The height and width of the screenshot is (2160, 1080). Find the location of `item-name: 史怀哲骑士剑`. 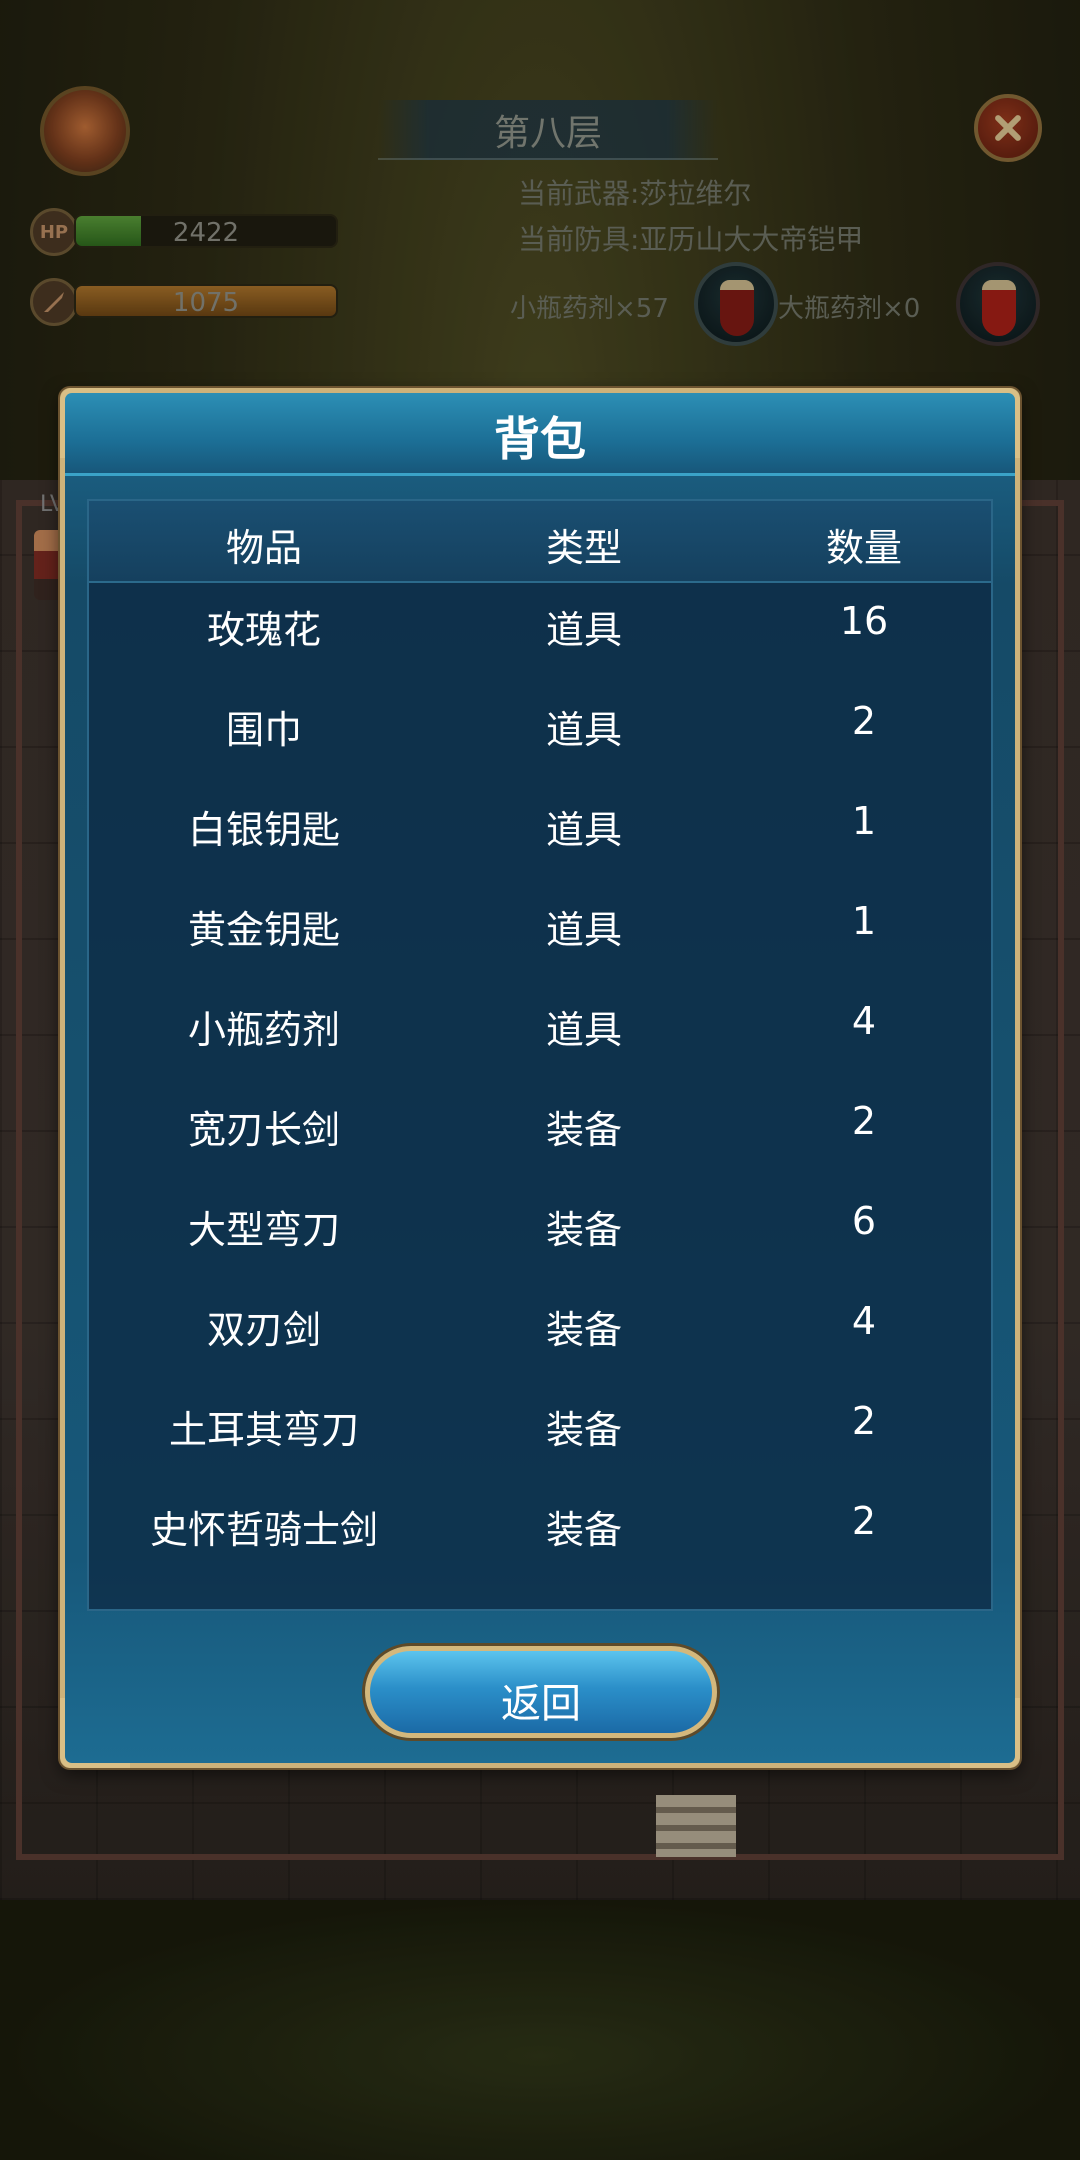

item-name: 史怀哲骑士剑 is located at coordinates (263, 1530).